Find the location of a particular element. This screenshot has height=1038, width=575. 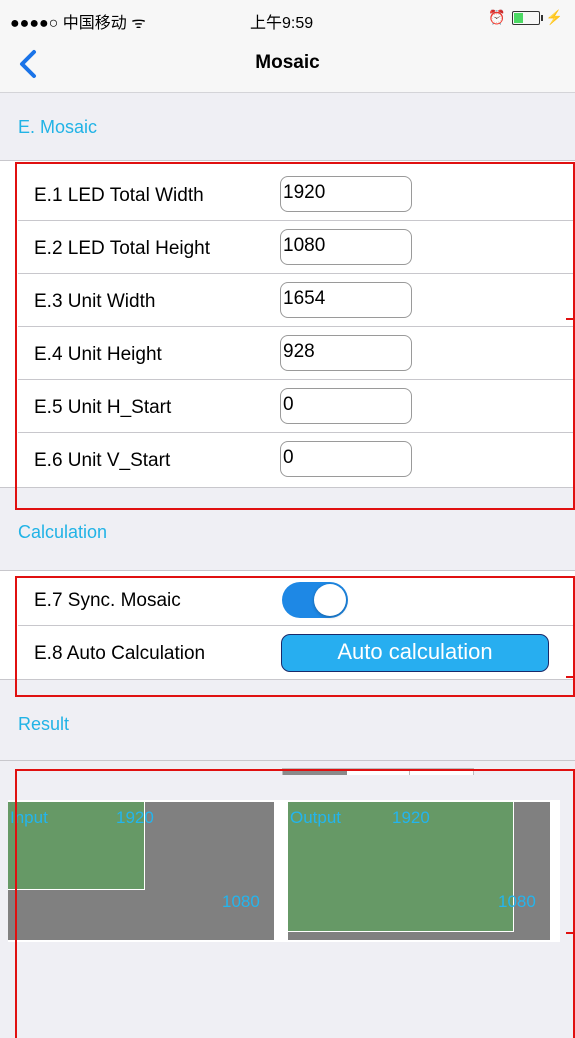

battery-icon is located at coordinates (527, 17).